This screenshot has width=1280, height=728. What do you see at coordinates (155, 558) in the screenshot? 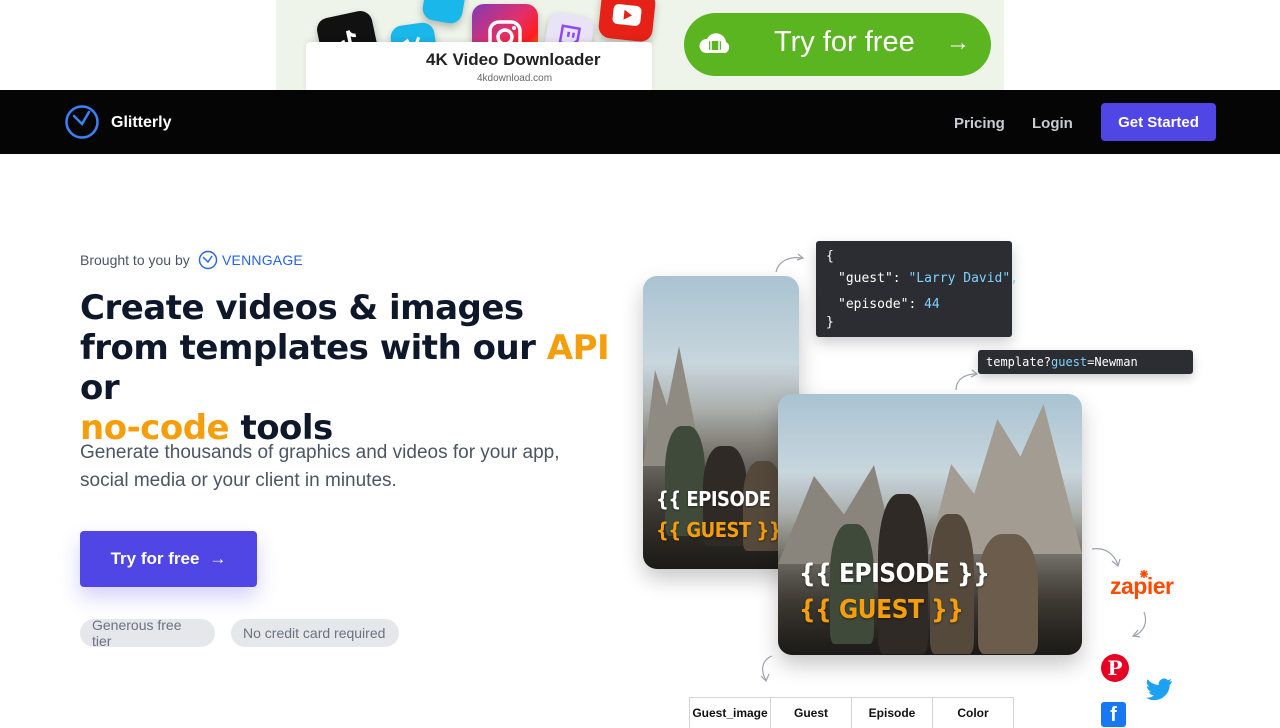
I see `try-button-label: Try for free` at bounding box center [155, 558].